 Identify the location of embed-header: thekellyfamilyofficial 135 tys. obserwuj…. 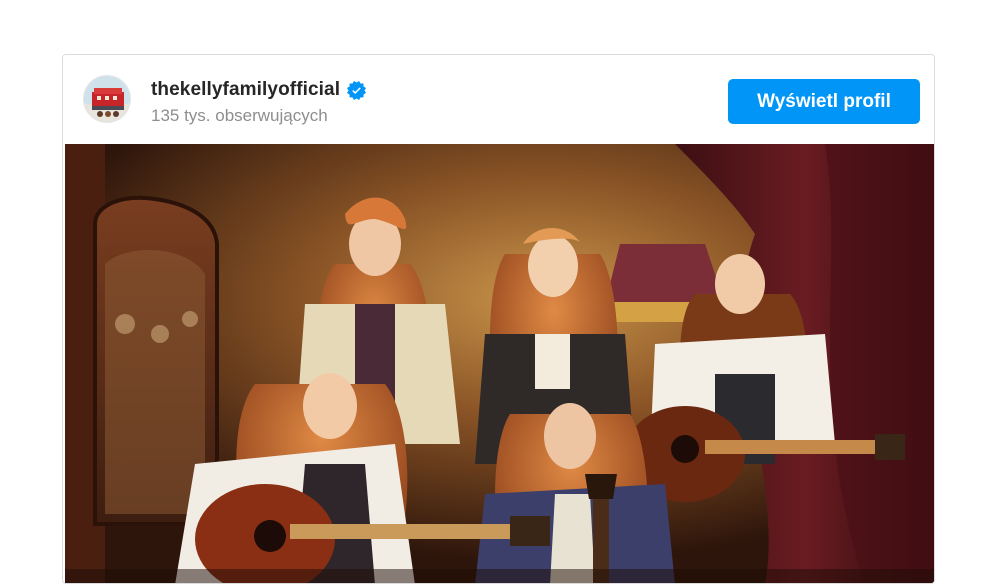
(498, 99).